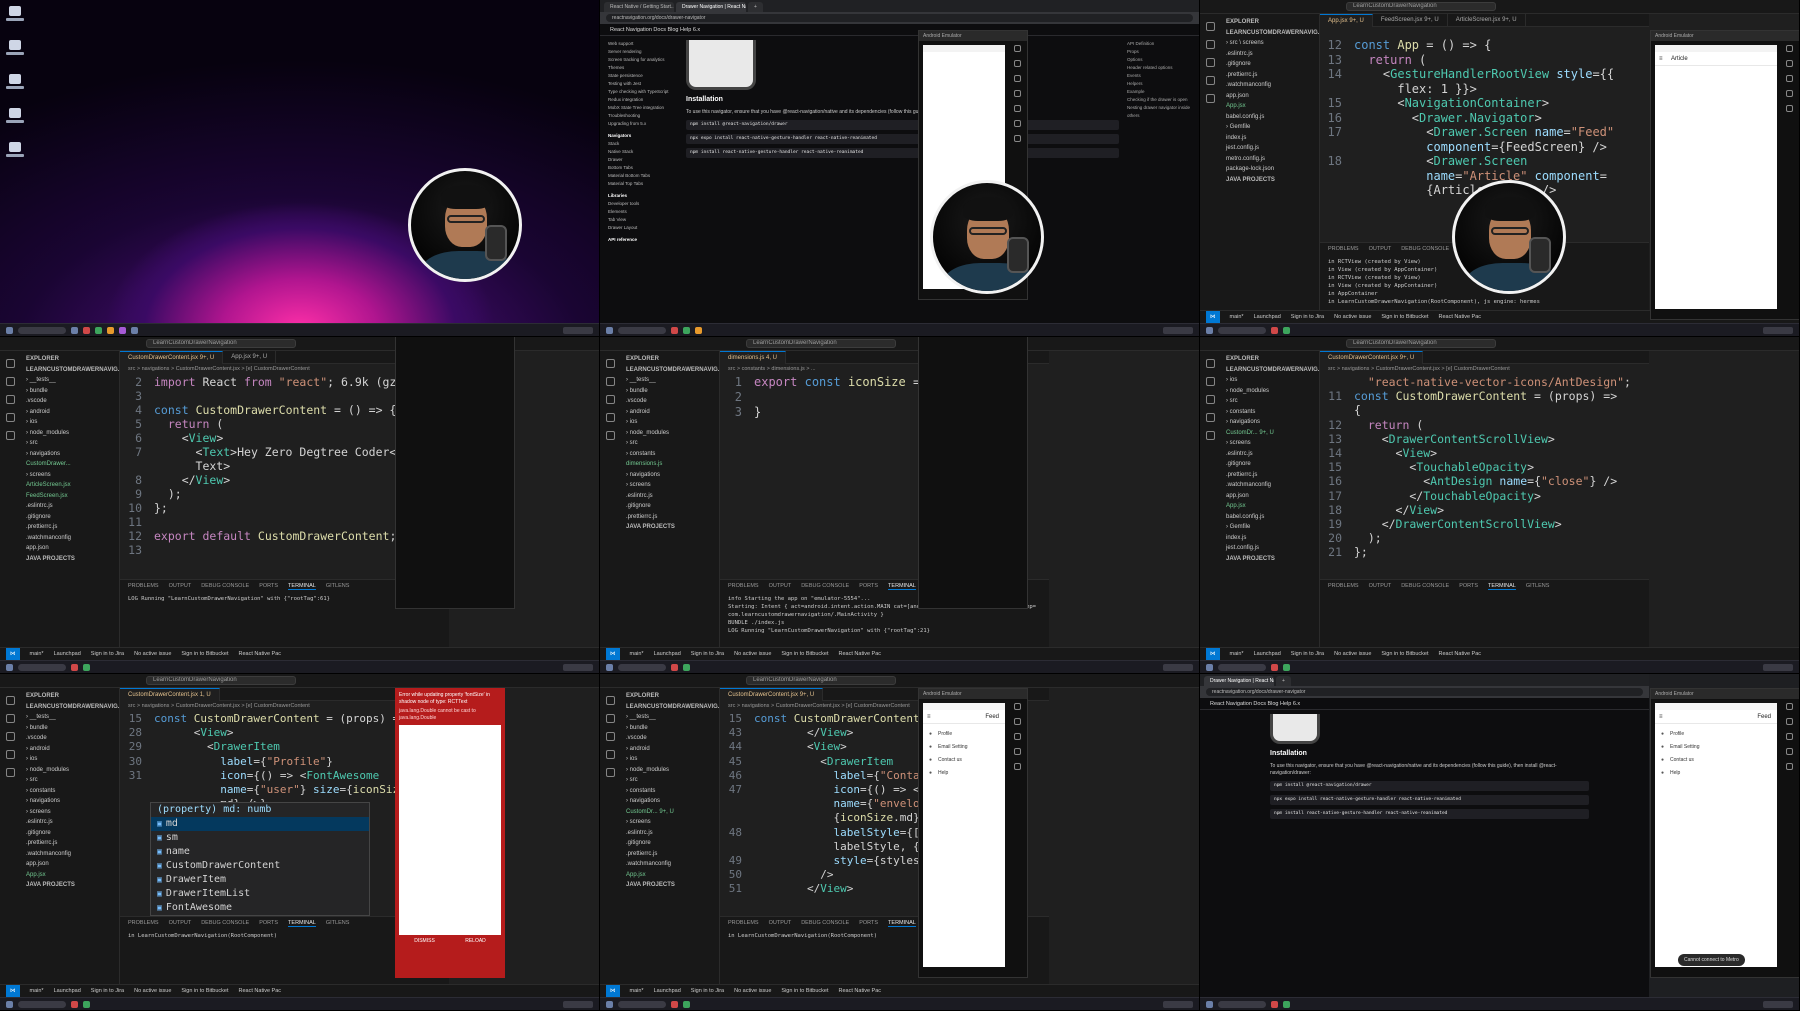 The image size is (1800, 1011). I want to click on drawer-item: Email Setting, so click(964, 747).